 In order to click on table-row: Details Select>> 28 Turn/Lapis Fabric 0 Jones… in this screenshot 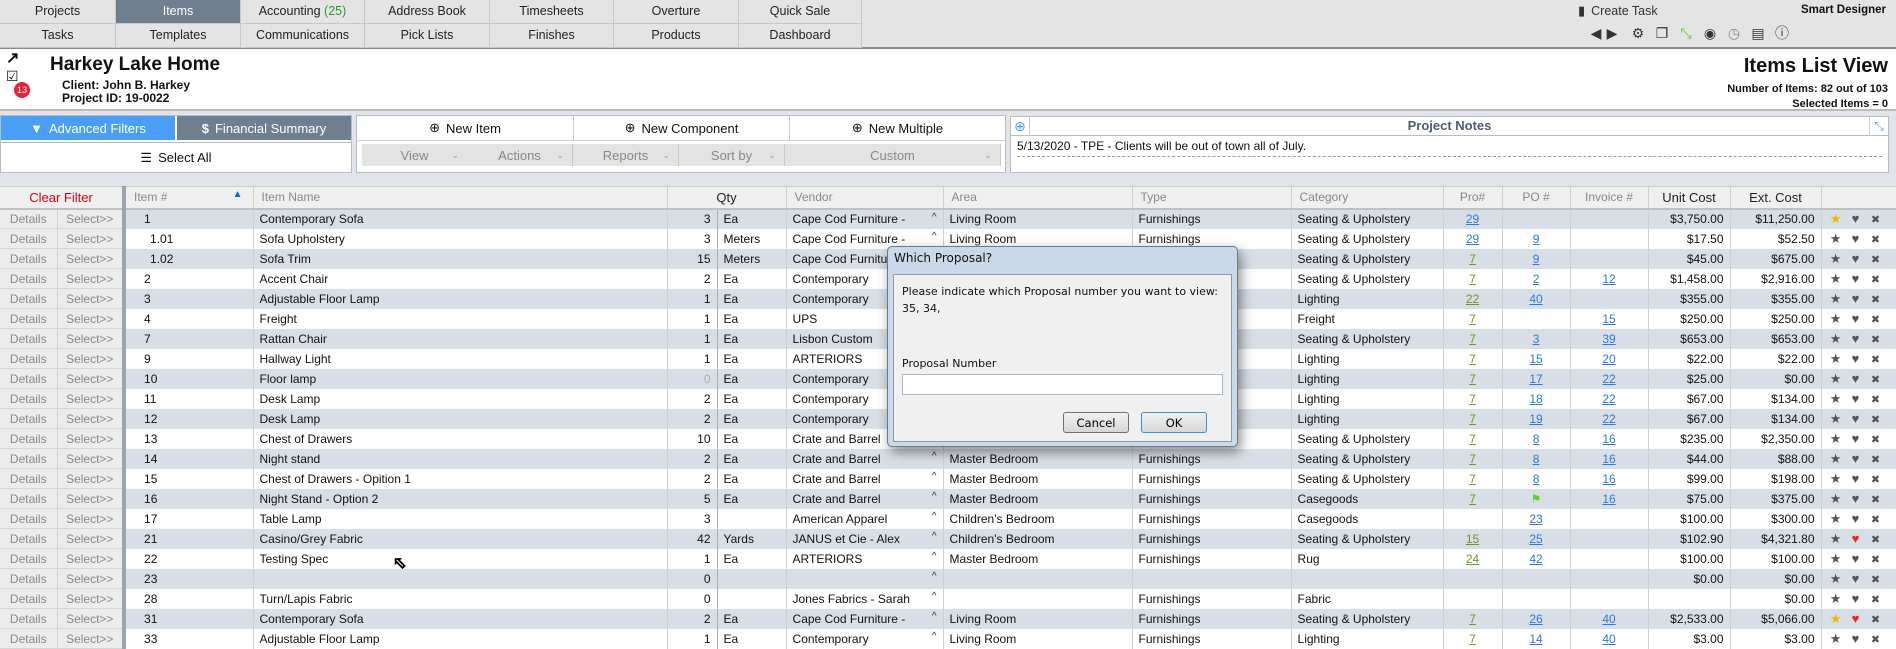, I will do `click(948, 598)`.